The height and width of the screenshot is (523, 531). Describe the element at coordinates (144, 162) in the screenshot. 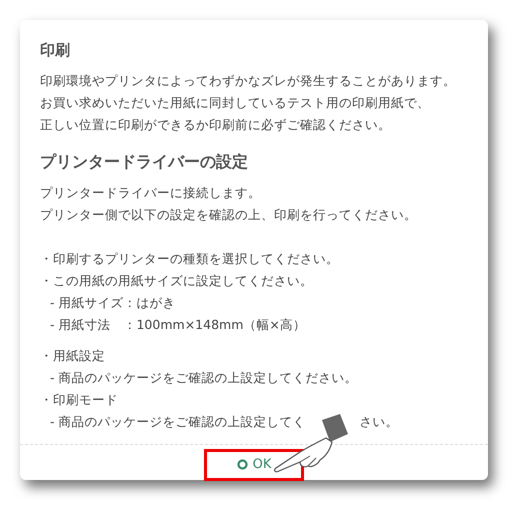

I see `section-heading: プリンタードライバーの設定` at that location.